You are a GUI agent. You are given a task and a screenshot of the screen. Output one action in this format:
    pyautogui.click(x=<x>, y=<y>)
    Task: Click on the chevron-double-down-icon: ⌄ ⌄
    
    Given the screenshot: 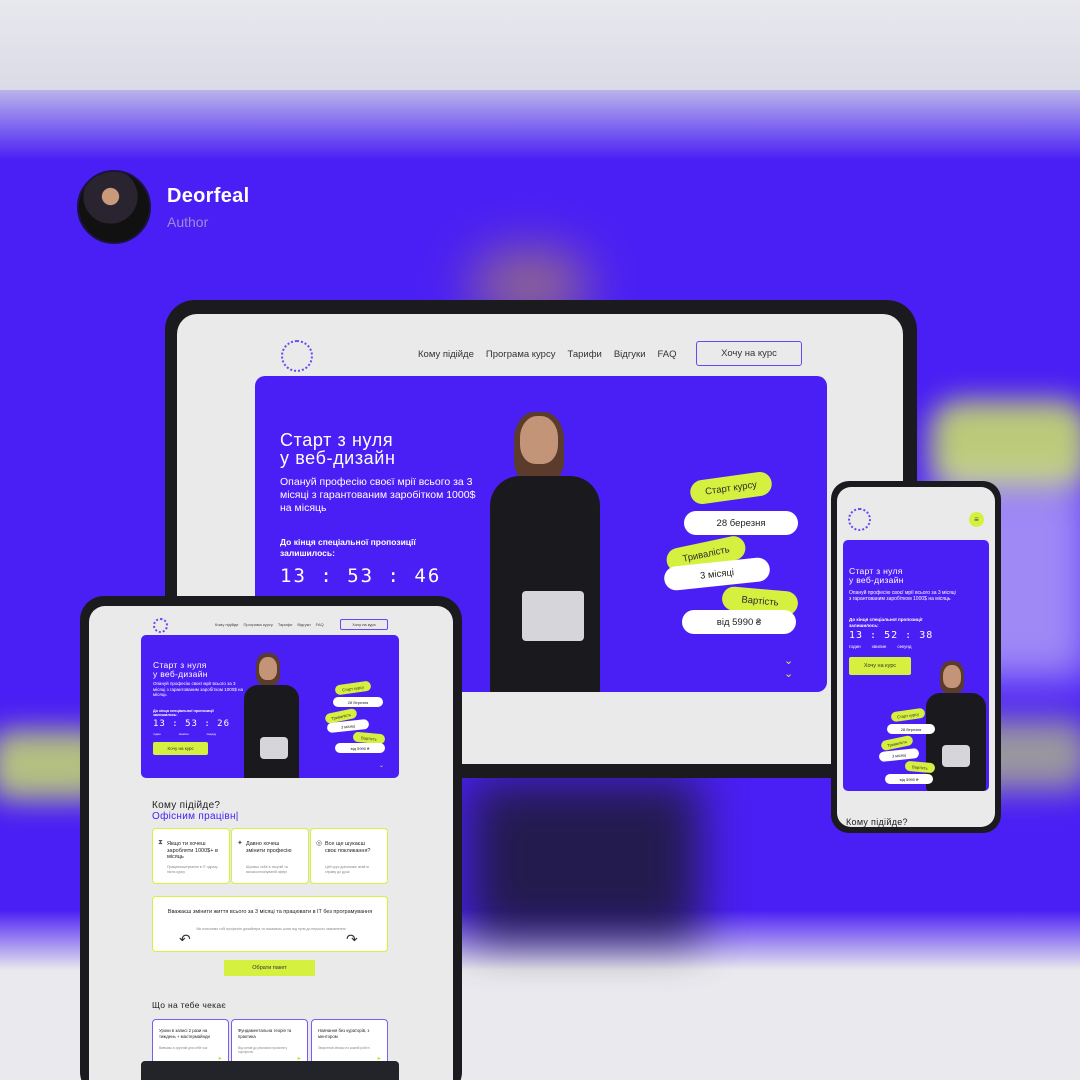 What is the action you would take?
    pyautogui.click(x=788, y=667)
    